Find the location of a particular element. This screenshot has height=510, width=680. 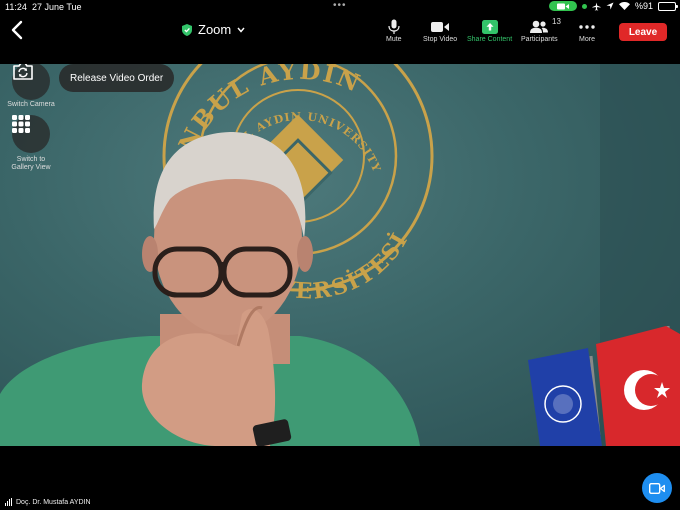

multitasking-dots-icon: ••• is located at coordinates (340, 5).